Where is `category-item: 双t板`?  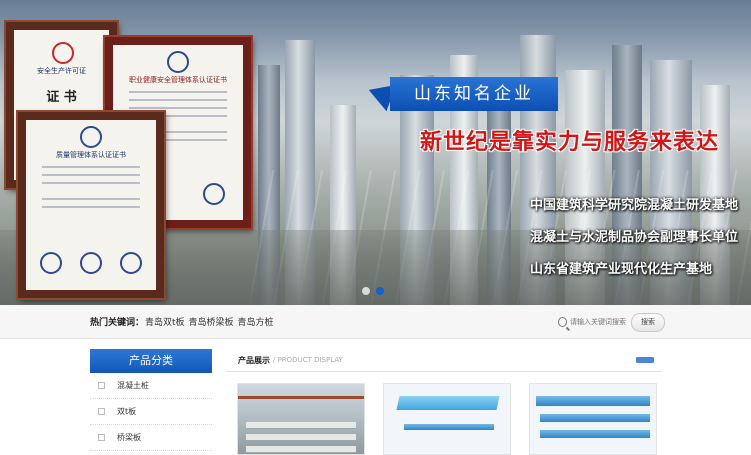 category-item: 双t板 is located at coordinates (151, 412).